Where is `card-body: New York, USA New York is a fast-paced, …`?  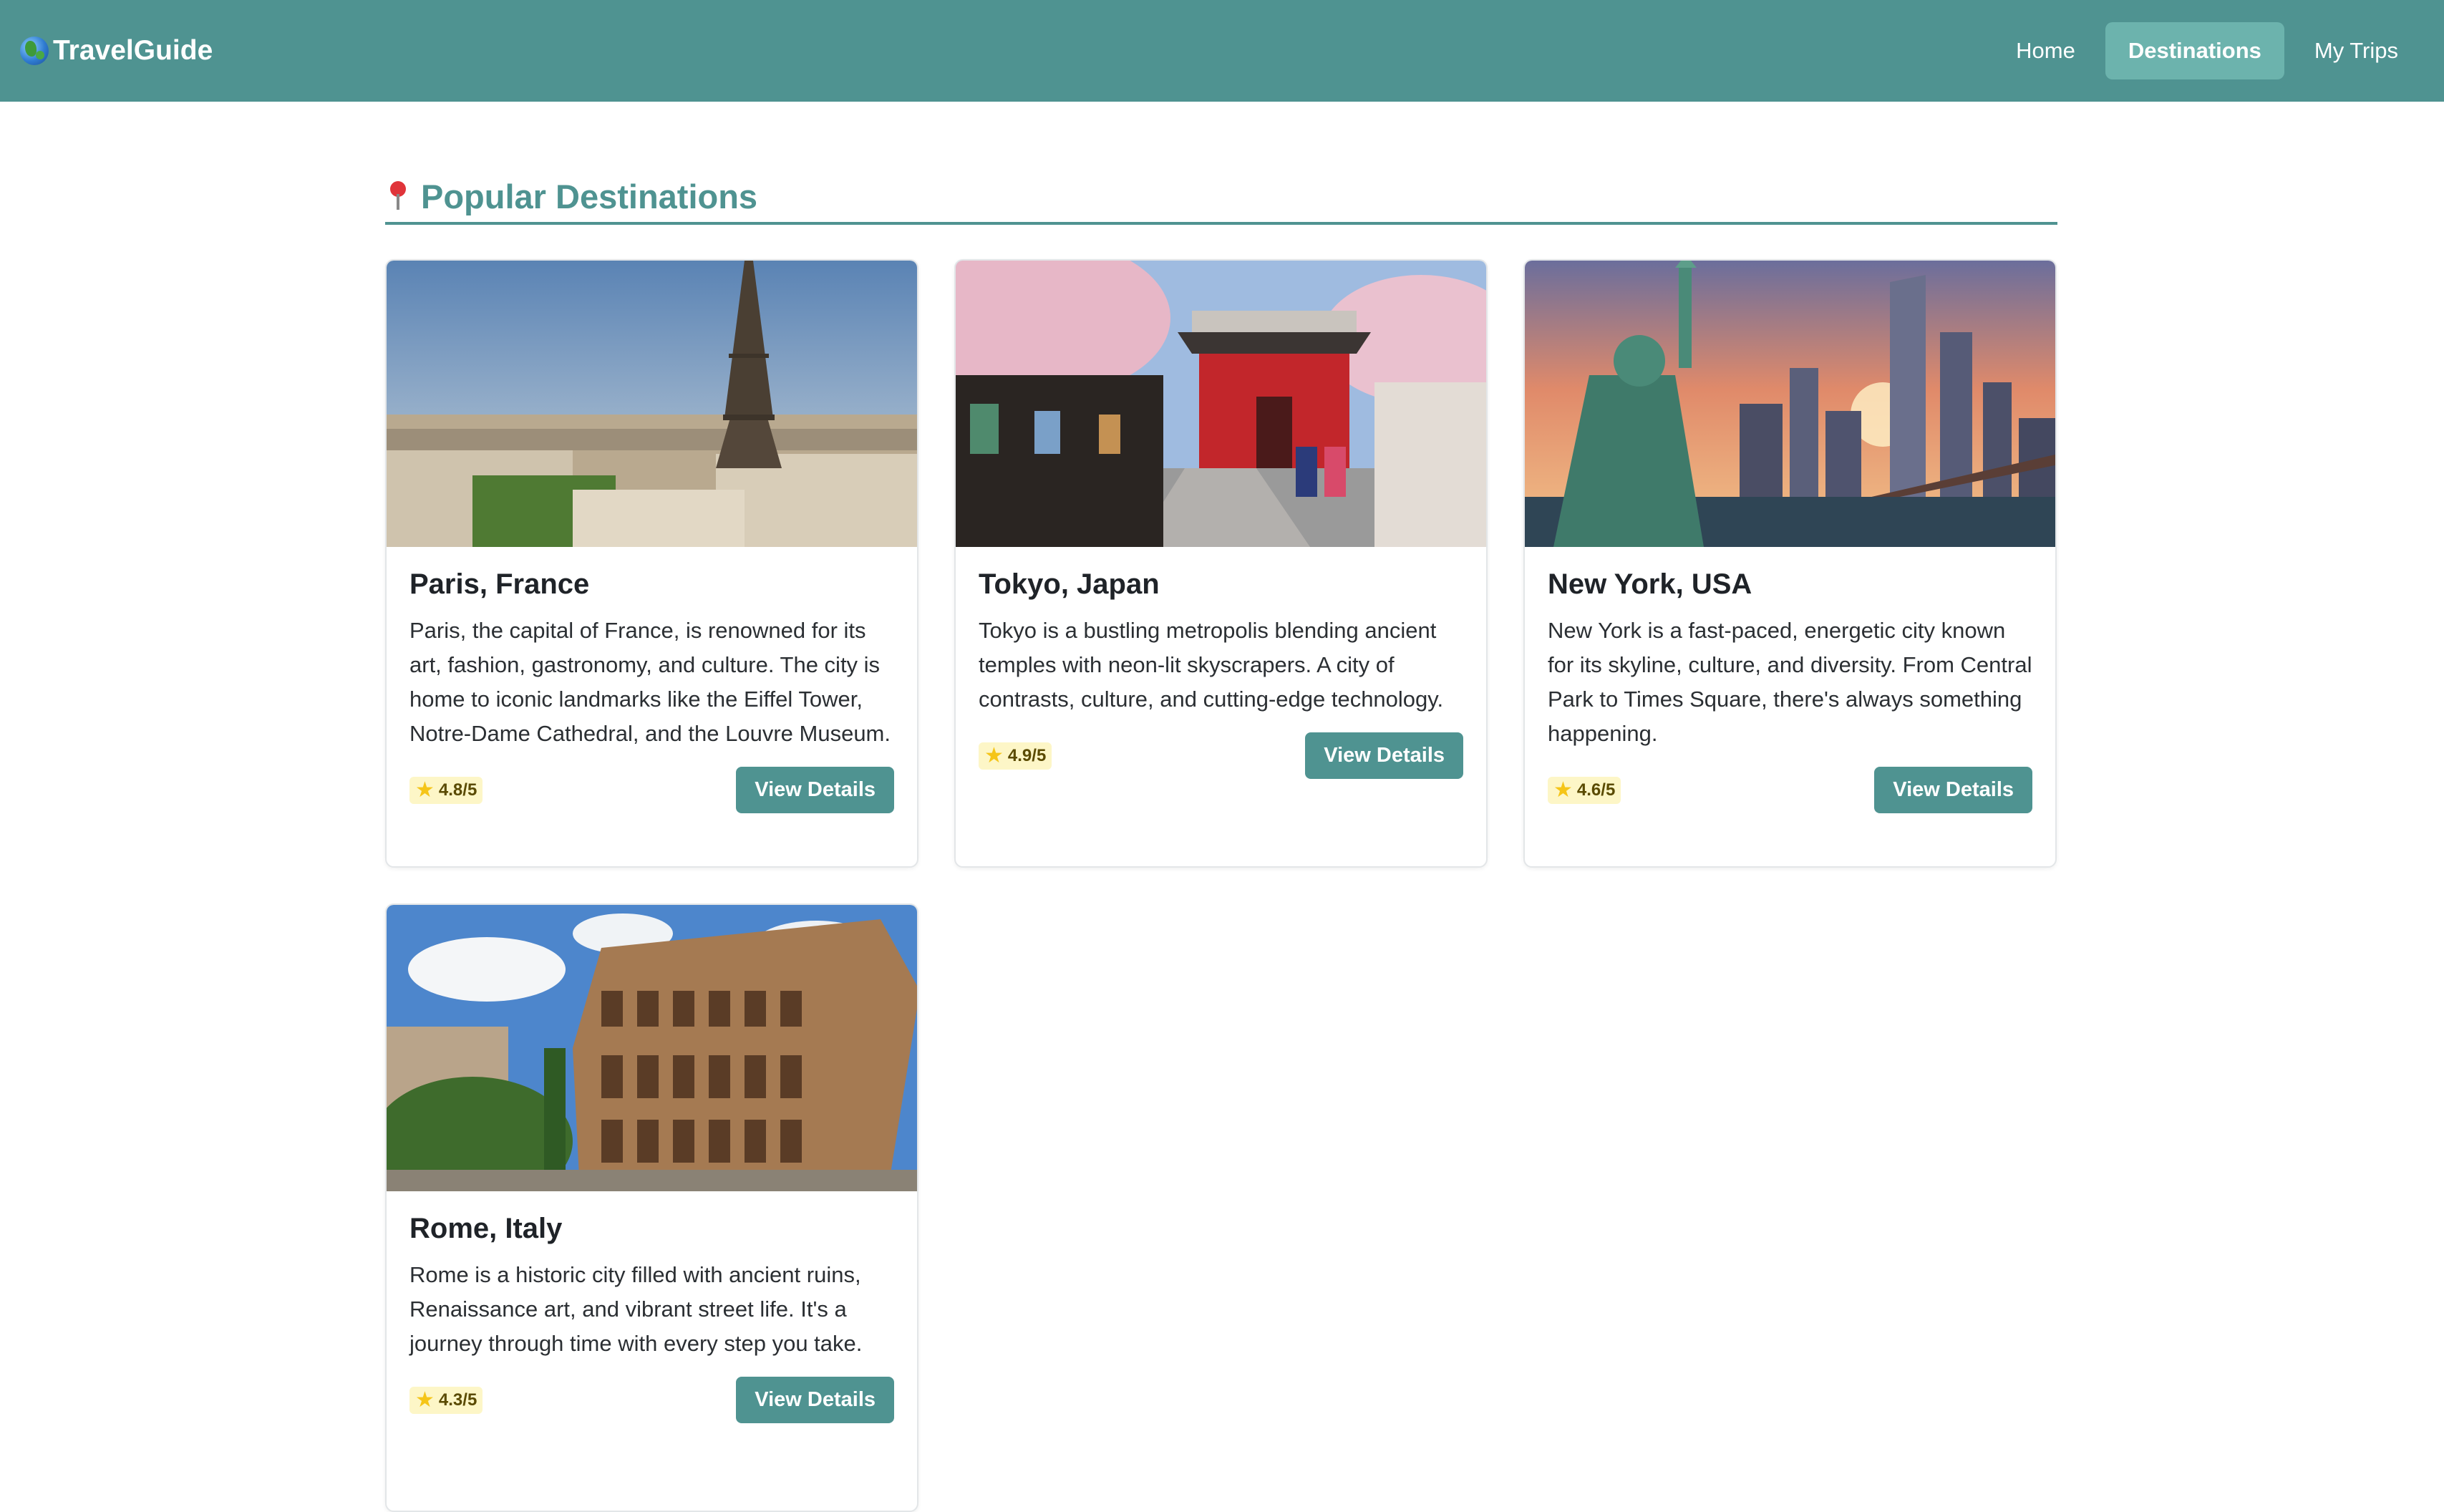 card-body: New York, USA New York is a fast-paced, … is located at coordinates (1790, 680).